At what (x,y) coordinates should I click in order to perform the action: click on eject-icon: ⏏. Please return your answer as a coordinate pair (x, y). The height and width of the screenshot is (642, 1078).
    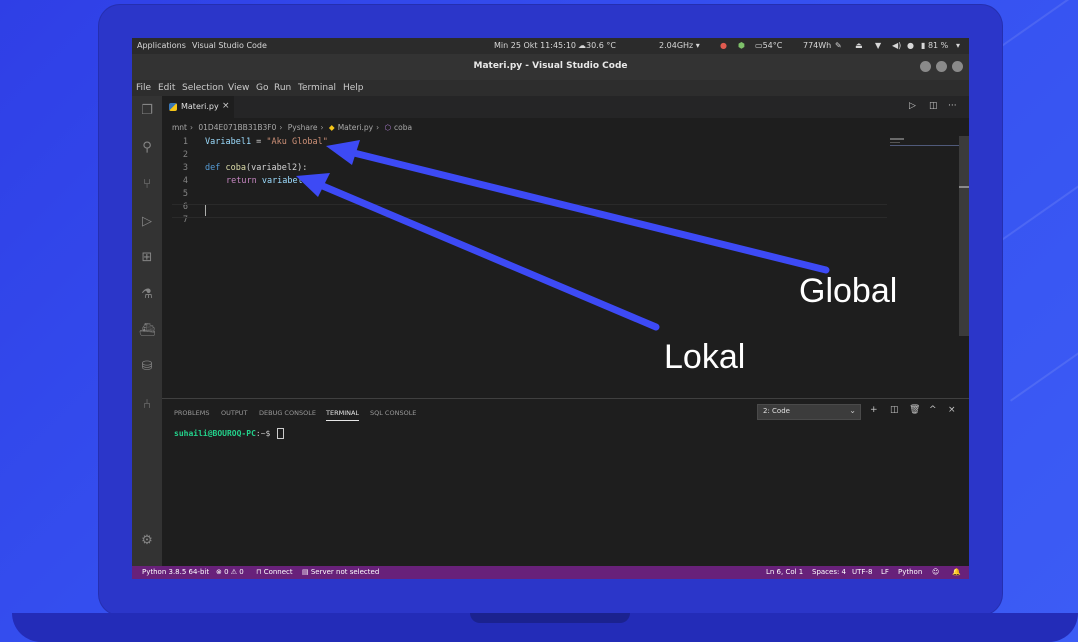
    Looking at the image, I should click on (859, 45).